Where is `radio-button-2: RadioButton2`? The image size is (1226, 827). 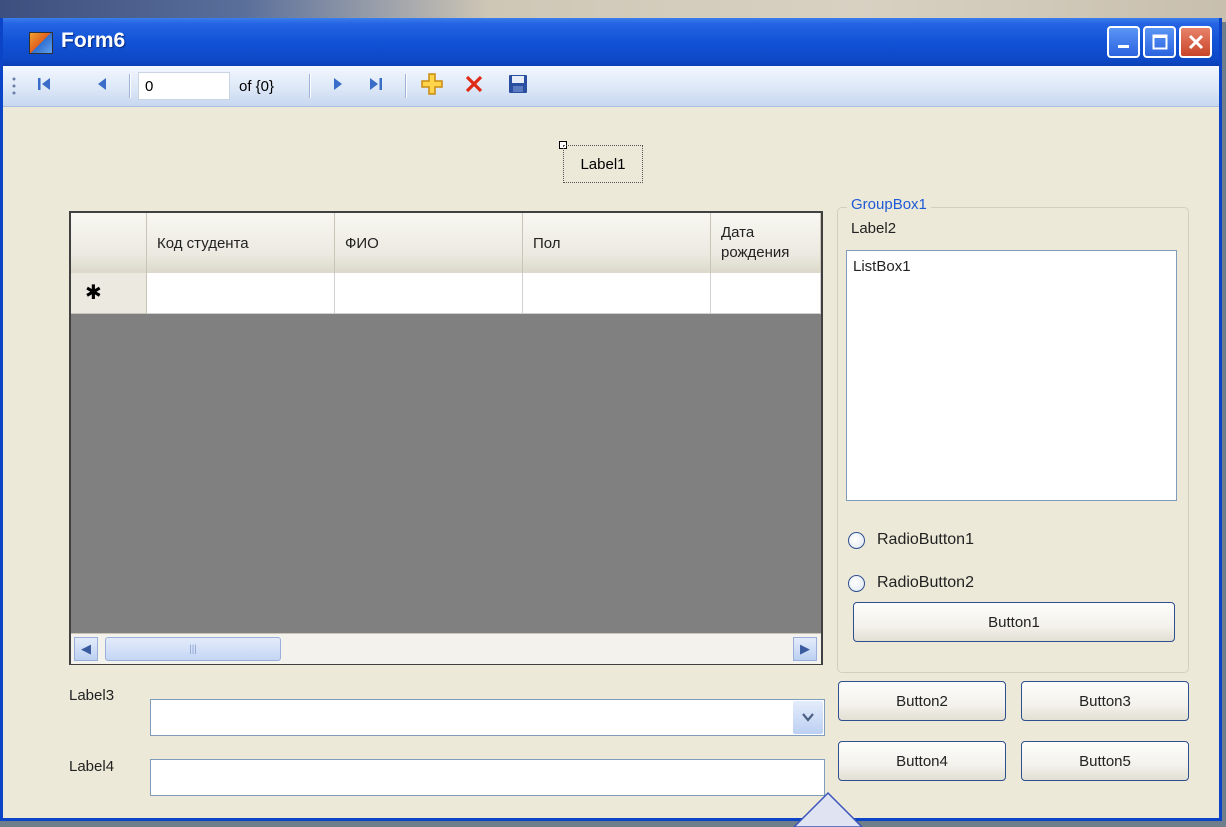
radio-button-2: RadioButton2 is located at coordinates (911, 583).